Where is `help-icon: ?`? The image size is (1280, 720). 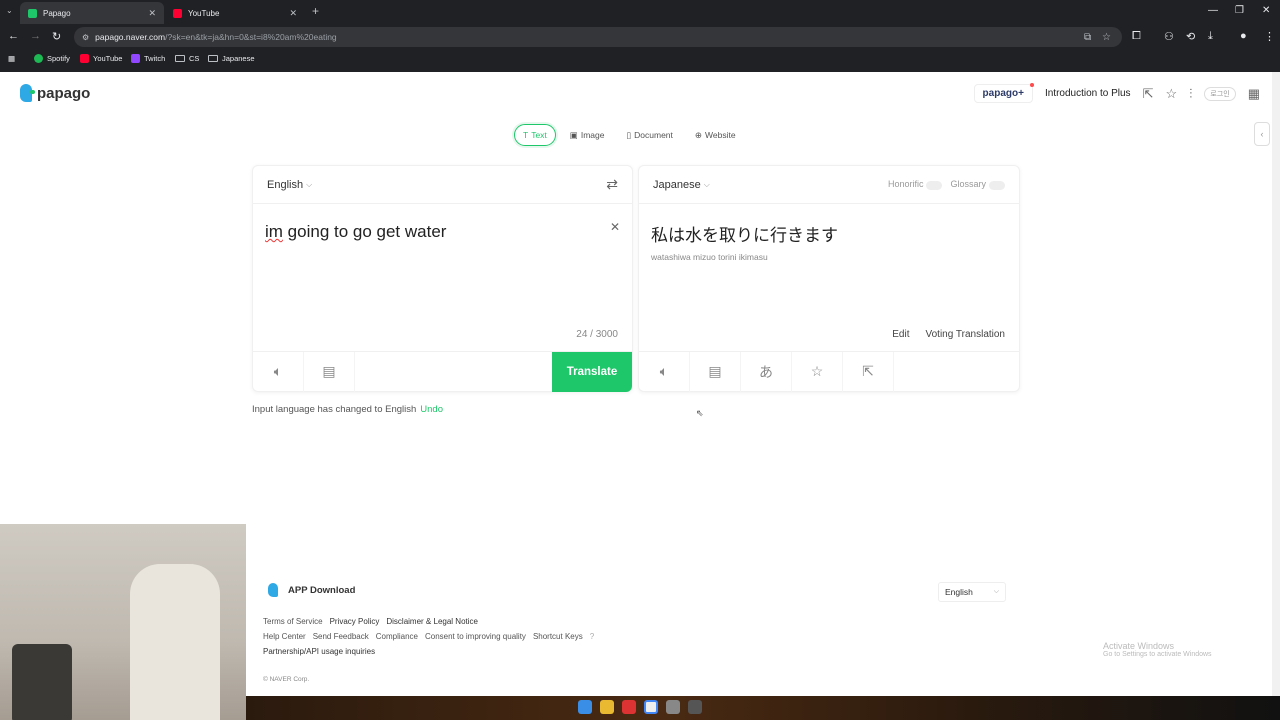 help-icon: ? is located at coordinates (592, 636).